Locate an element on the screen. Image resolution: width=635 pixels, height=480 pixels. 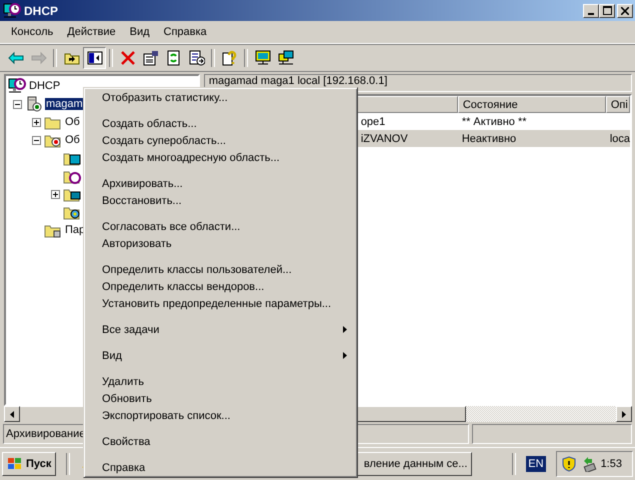
table-cell-text: ope1 is located at coordinates (373, 122).